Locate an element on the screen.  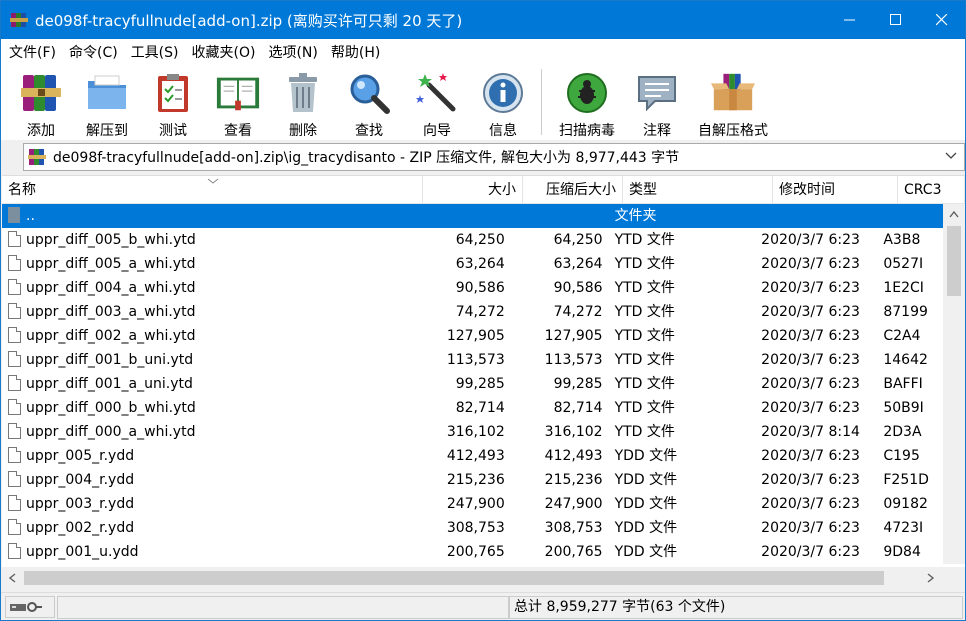
sort-indicator-icon is located at coordinates (213, 181).